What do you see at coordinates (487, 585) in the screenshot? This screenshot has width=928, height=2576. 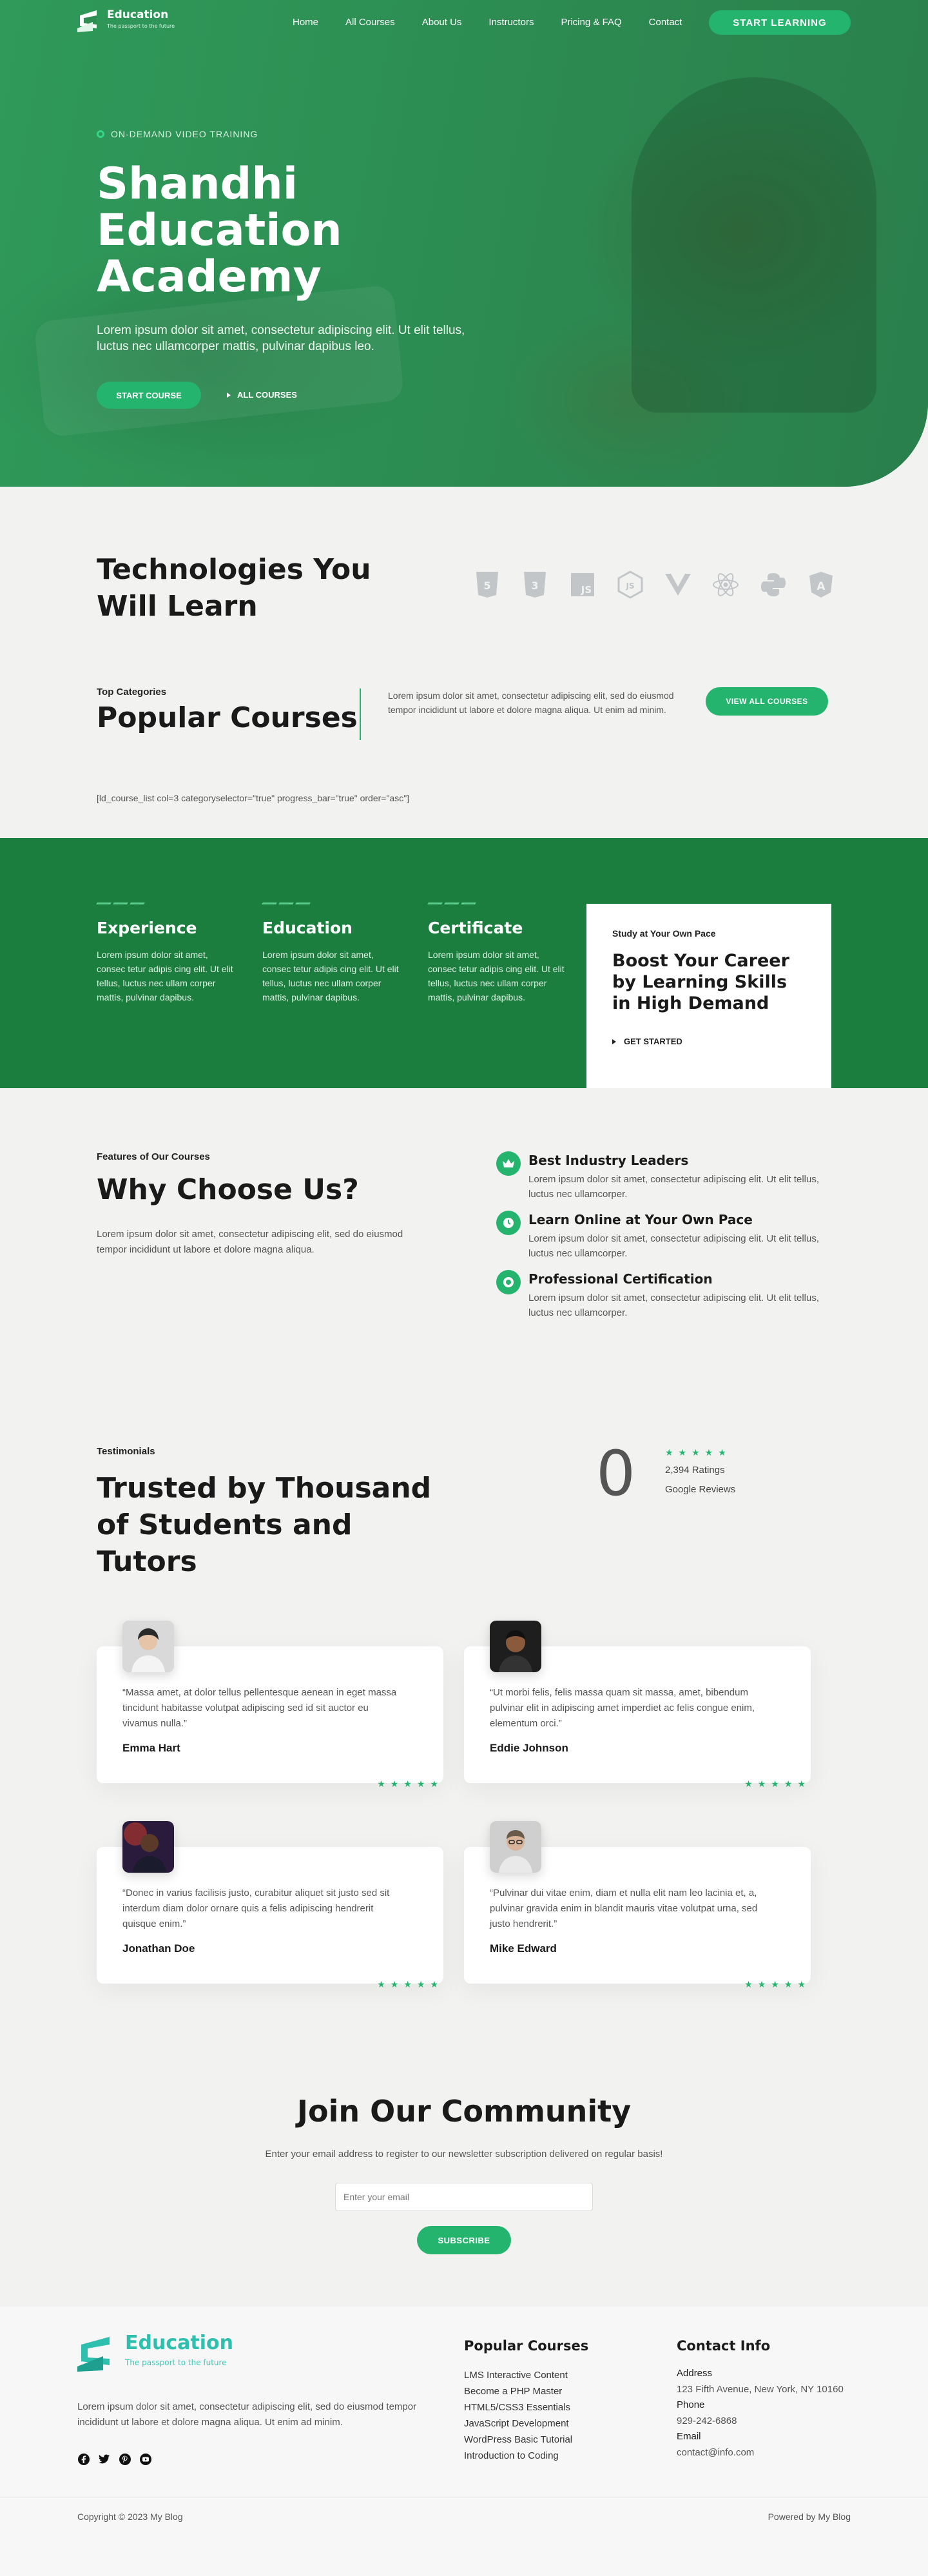 I see `html5-icon: 5` at bounding box center [487, 585].